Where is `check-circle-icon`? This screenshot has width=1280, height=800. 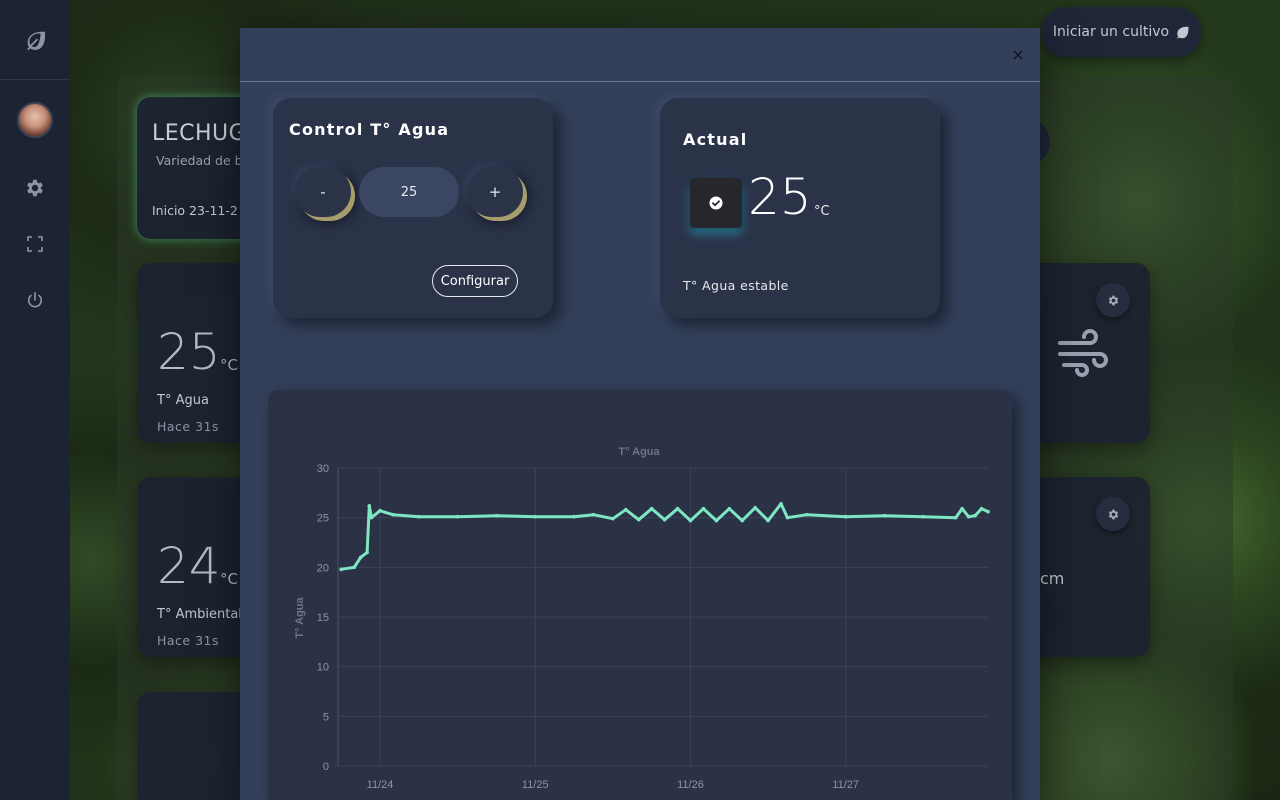 check-circle-icon is located at coordinates (716, 203).